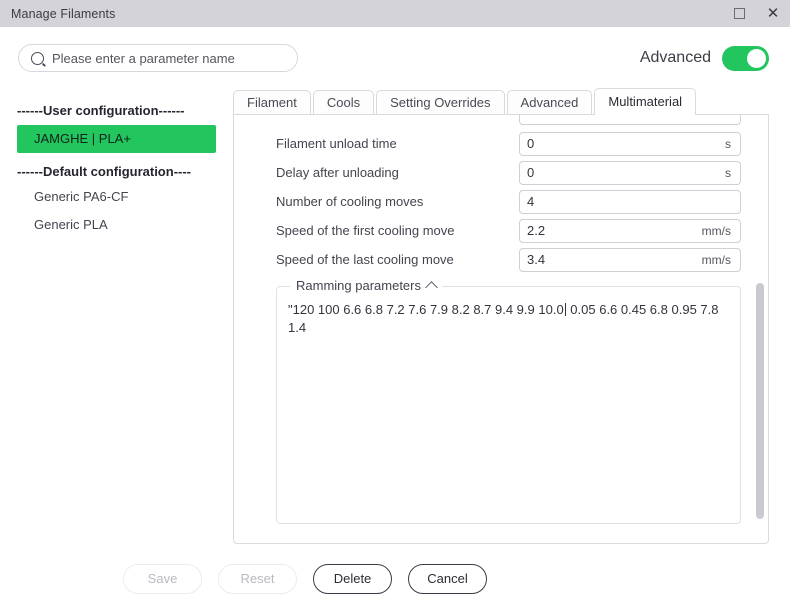  Describe the element at coordinates (336, 143) in the screenshot. I see `row-label: Filament unload time` at that location.